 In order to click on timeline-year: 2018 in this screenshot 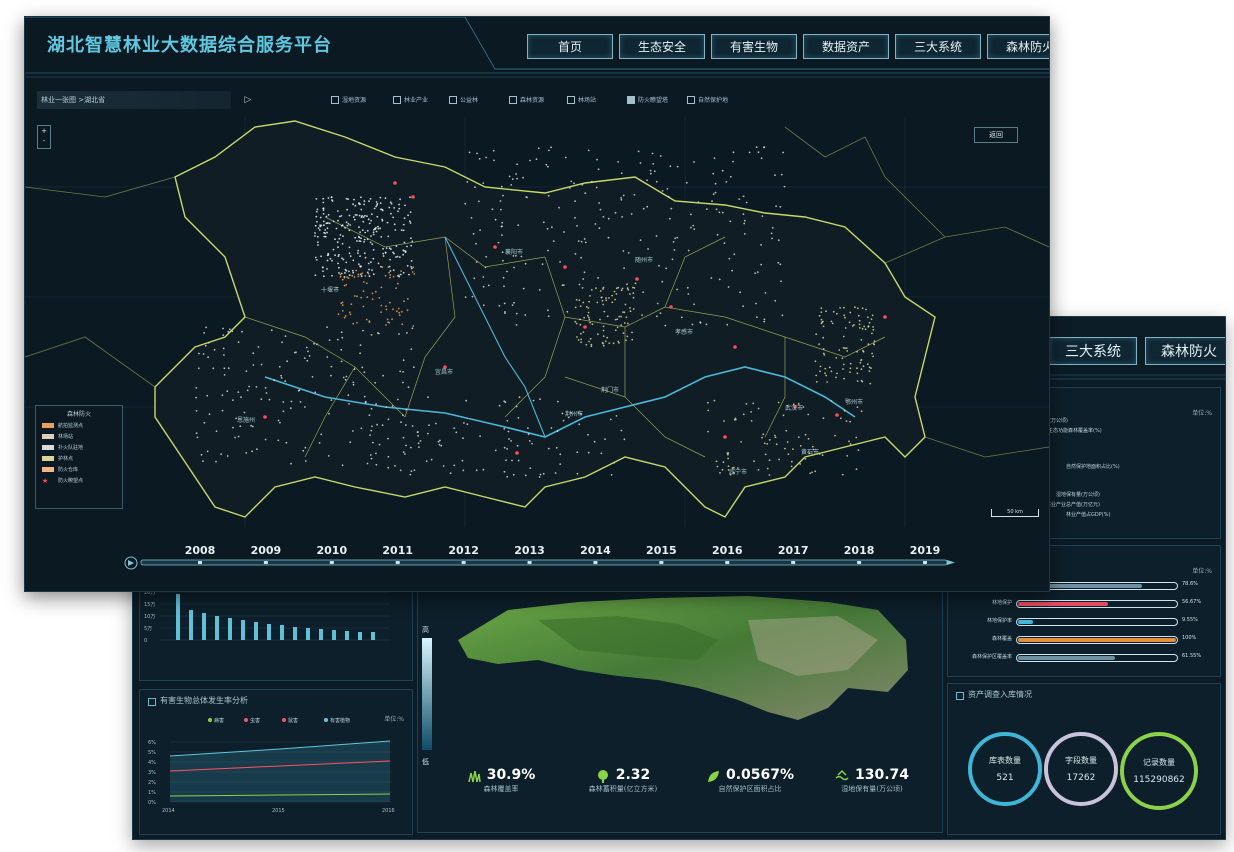, I will do `click(859, 550)`.